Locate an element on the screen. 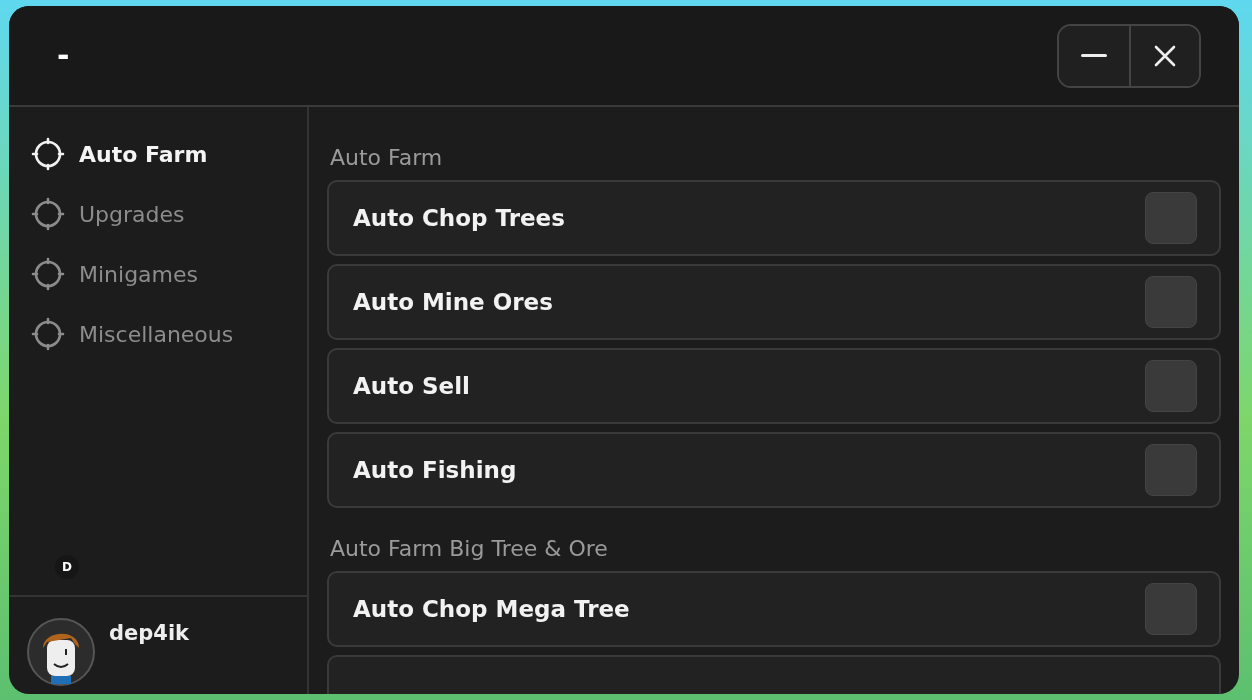 The image size is (1252, 700). sidebar-item: Minigames is located at coordinates (169, 274).